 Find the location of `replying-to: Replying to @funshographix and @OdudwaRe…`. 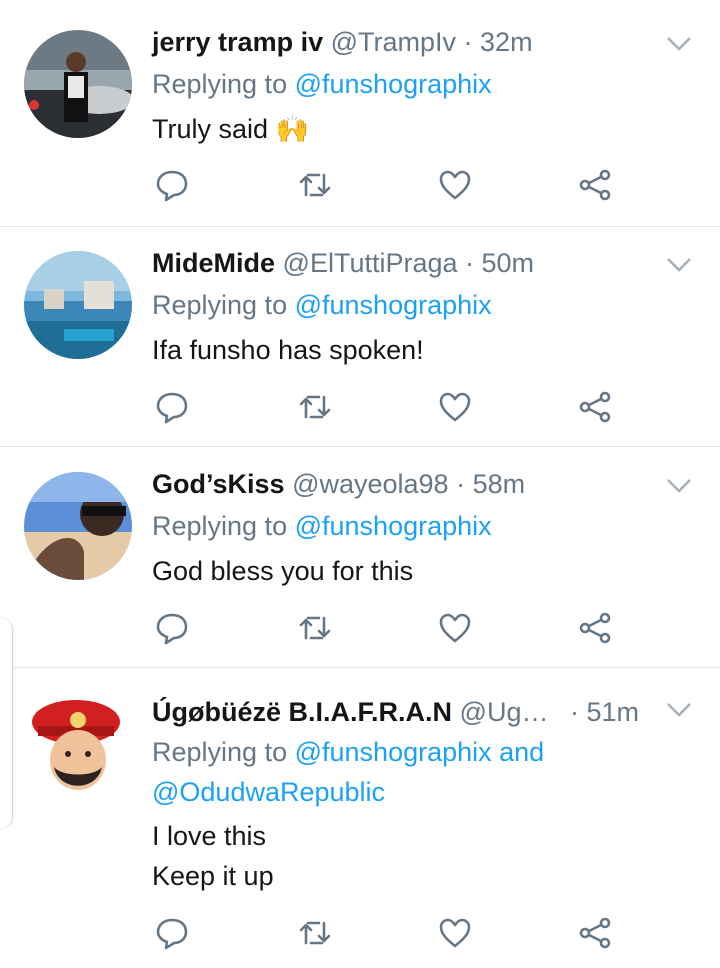

replying-to: Replying to @funshographix and @OdudwaRe… is located at coordinates (348, 772).